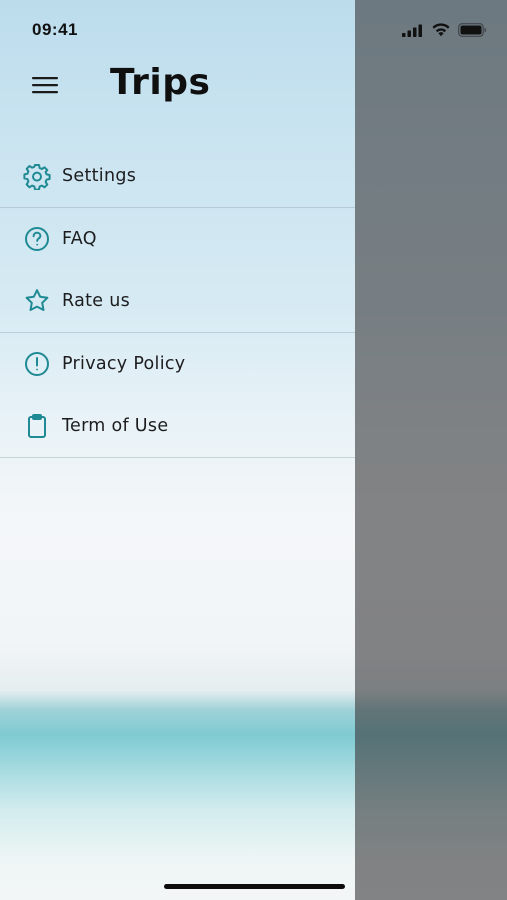  What do you see at coordinates (160, 82) in the screenshot?
I see `page-title: Trips` at bounding box center [160, 82].